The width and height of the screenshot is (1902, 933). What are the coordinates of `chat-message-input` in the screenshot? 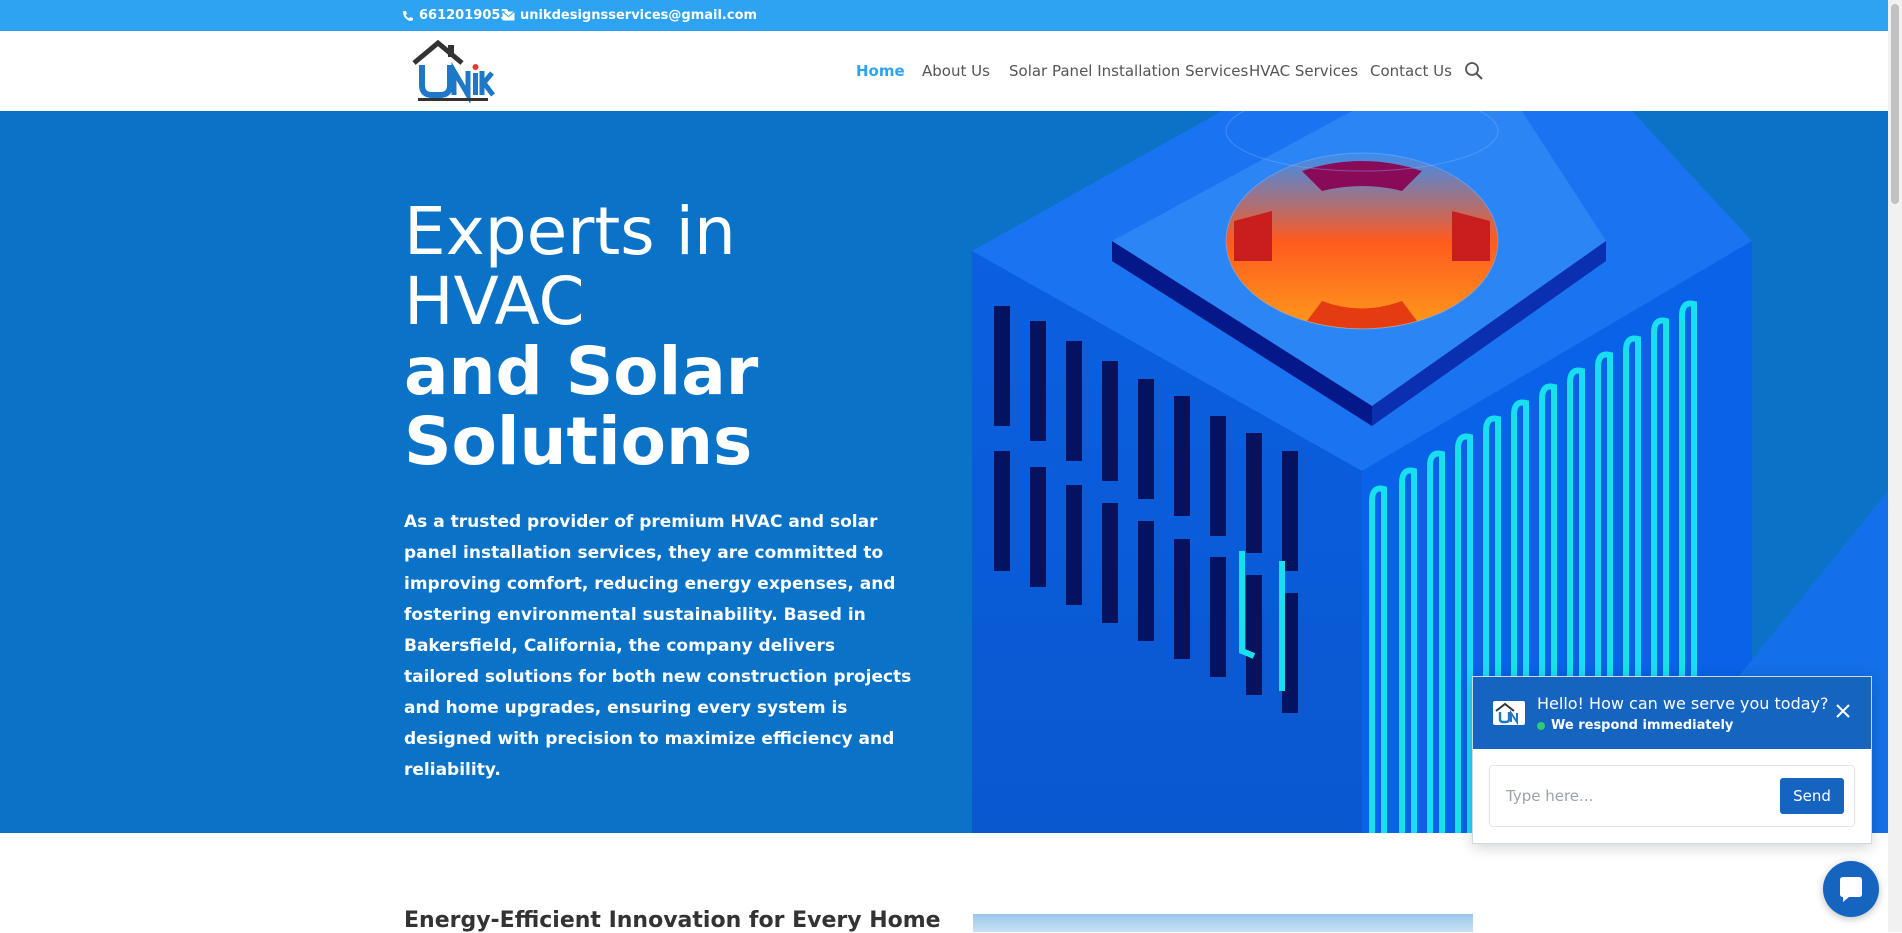 It's located at (1625, 796).